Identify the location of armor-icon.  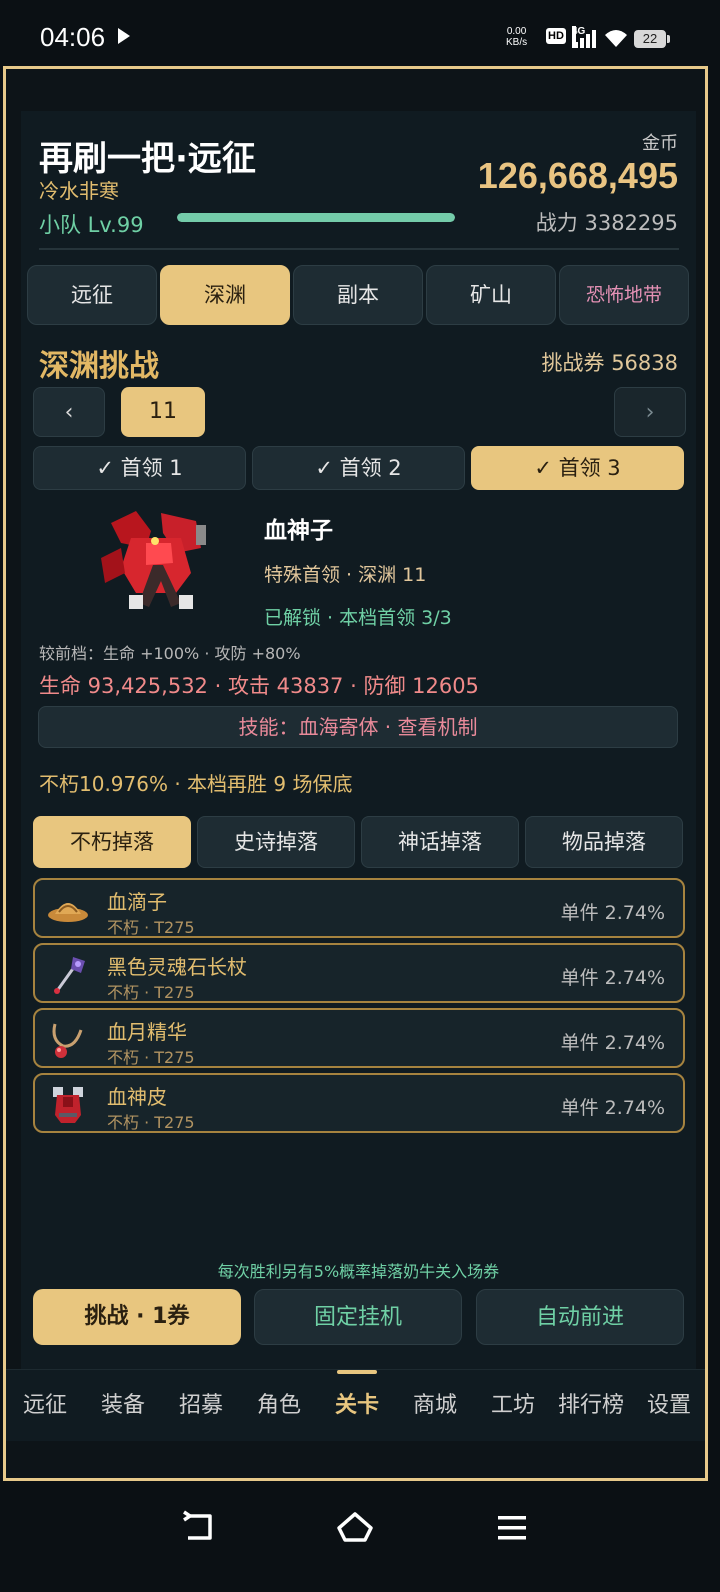
(68, 1105).